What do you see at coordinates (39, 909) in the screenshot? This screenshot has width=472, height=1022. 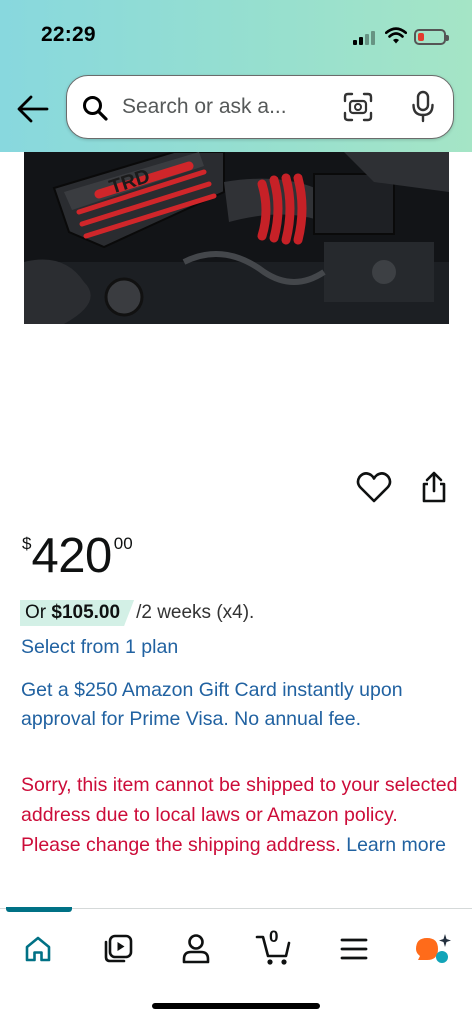 I see `active-tab-indicator` at bounding box center [39, 909].